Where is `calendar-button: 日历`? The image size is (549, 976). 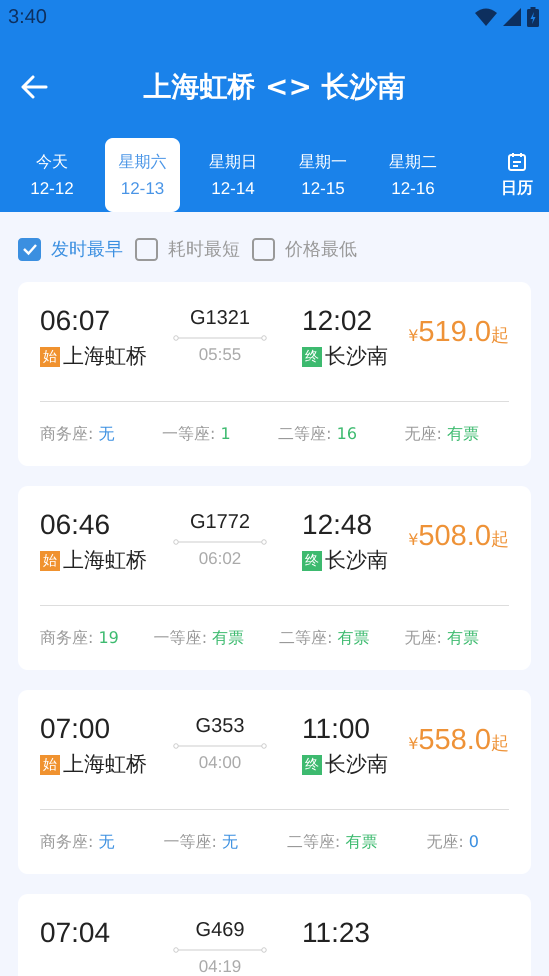 calendar-button: 日历 is located at coordinates (517, 175).